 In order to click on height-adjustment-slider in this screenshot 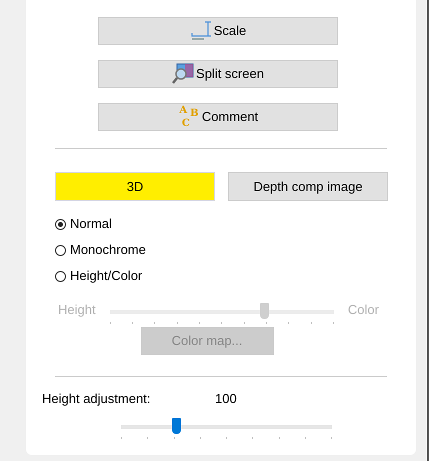, I will do `click(226, 428)`.